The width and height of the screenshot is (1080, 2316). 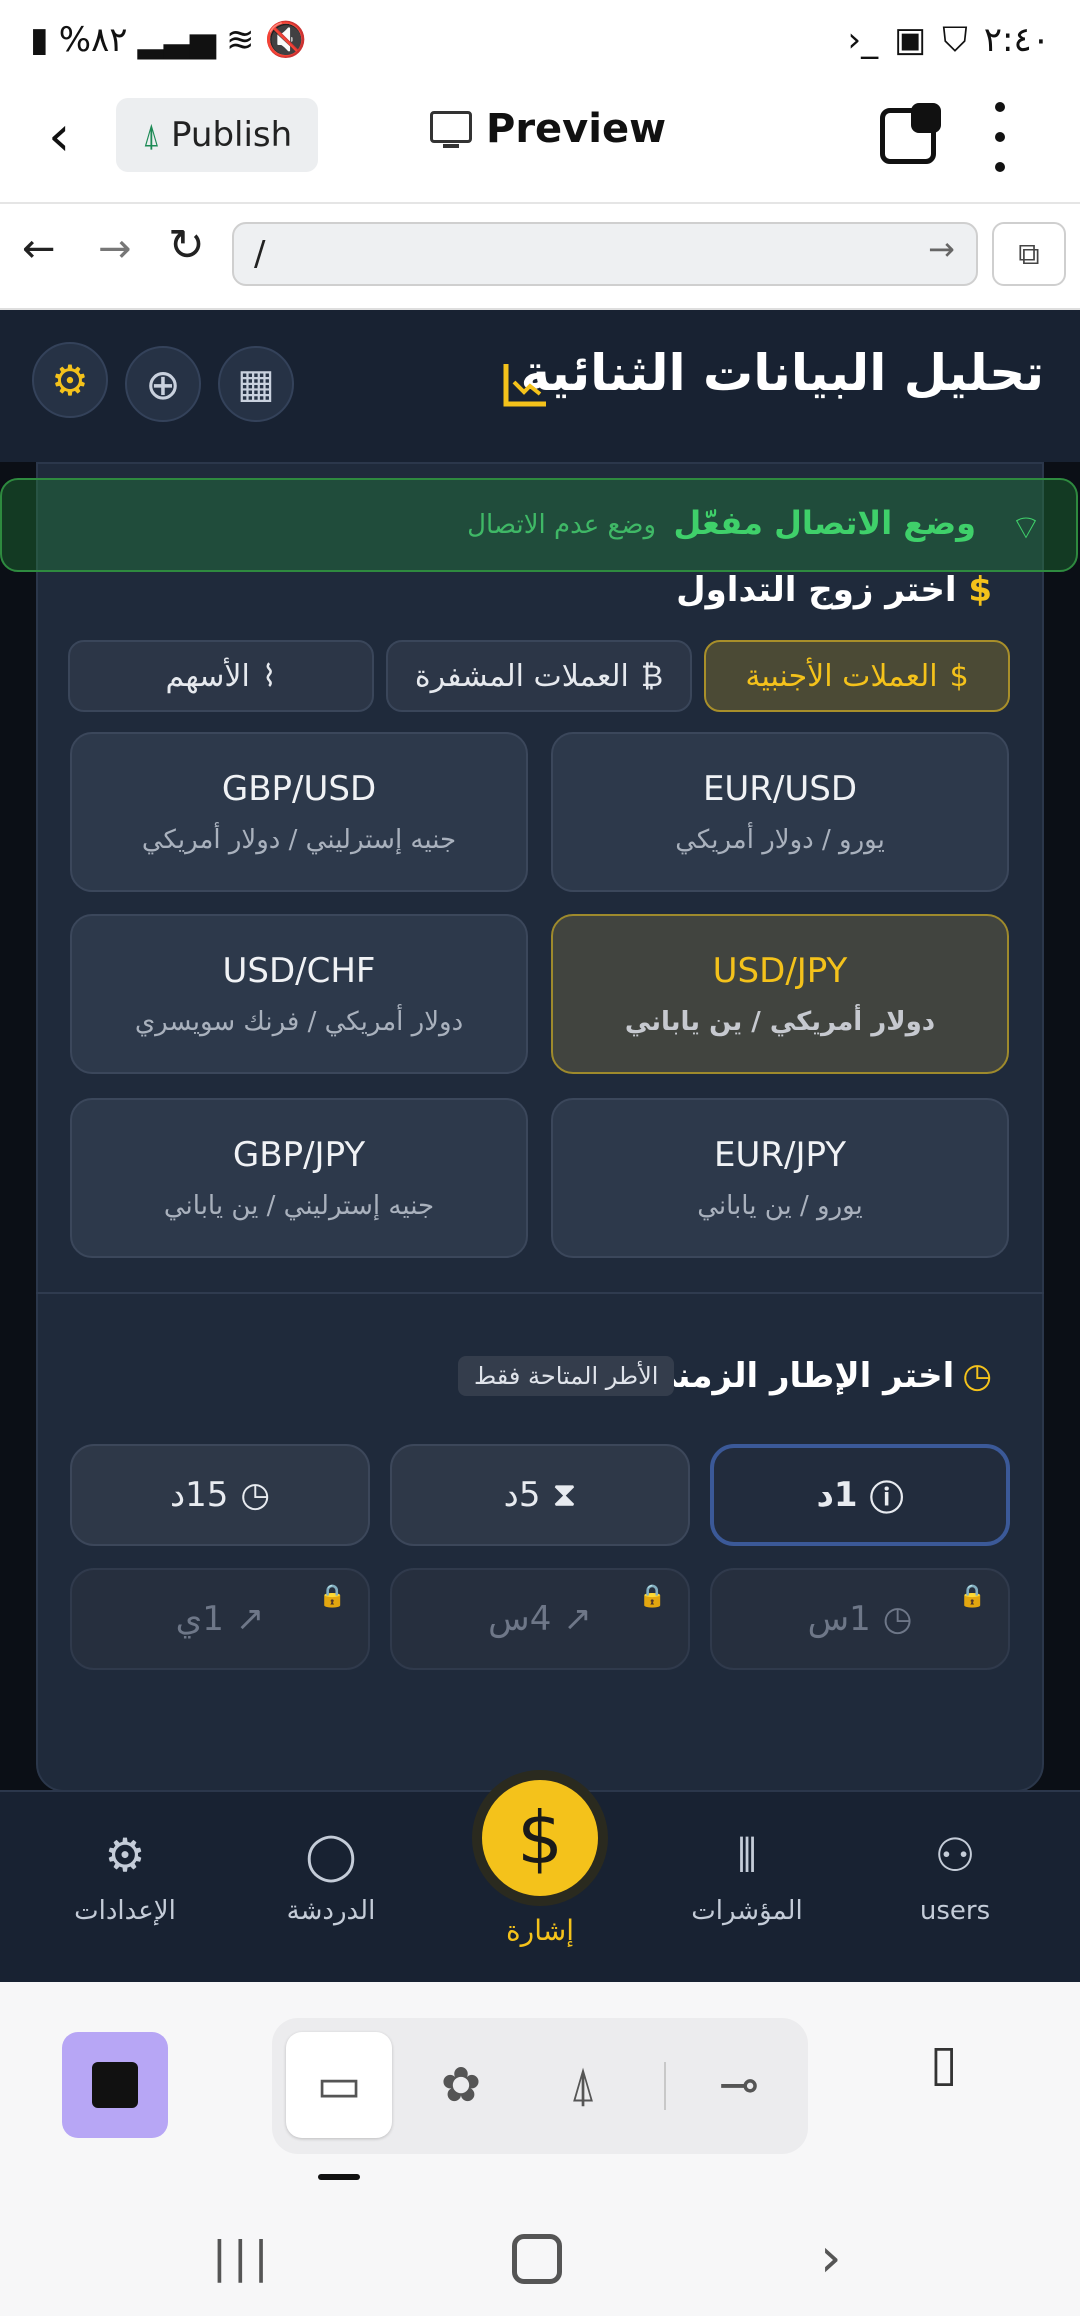 I want to click on grid-button: ▦, so click(x=256, y=384).